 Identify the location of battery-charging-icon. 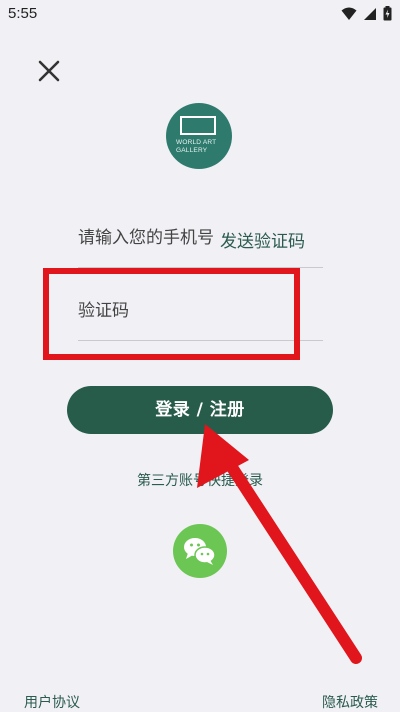
(387, 13).